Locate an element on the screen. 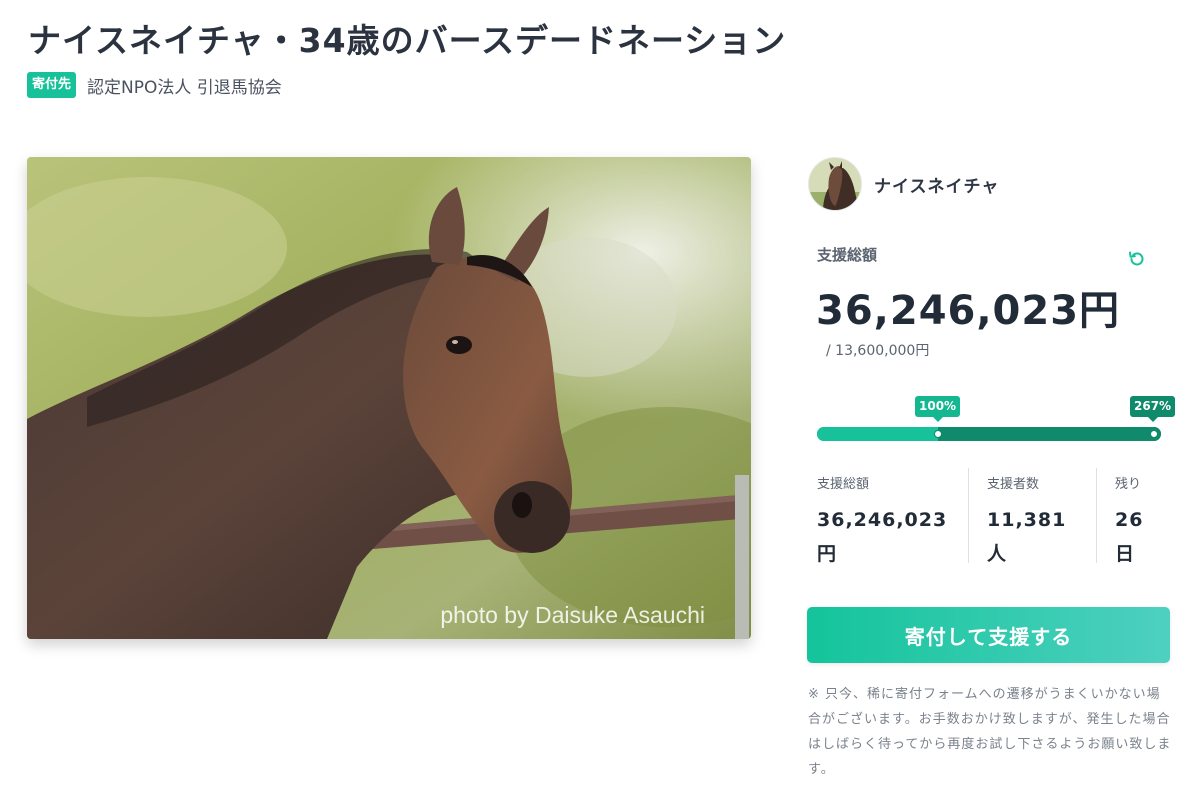 Image resolution: width=1200 pixels, height=786 pixels. goal-amount: / 13,600,000円 is located at coordinates (878, 351).